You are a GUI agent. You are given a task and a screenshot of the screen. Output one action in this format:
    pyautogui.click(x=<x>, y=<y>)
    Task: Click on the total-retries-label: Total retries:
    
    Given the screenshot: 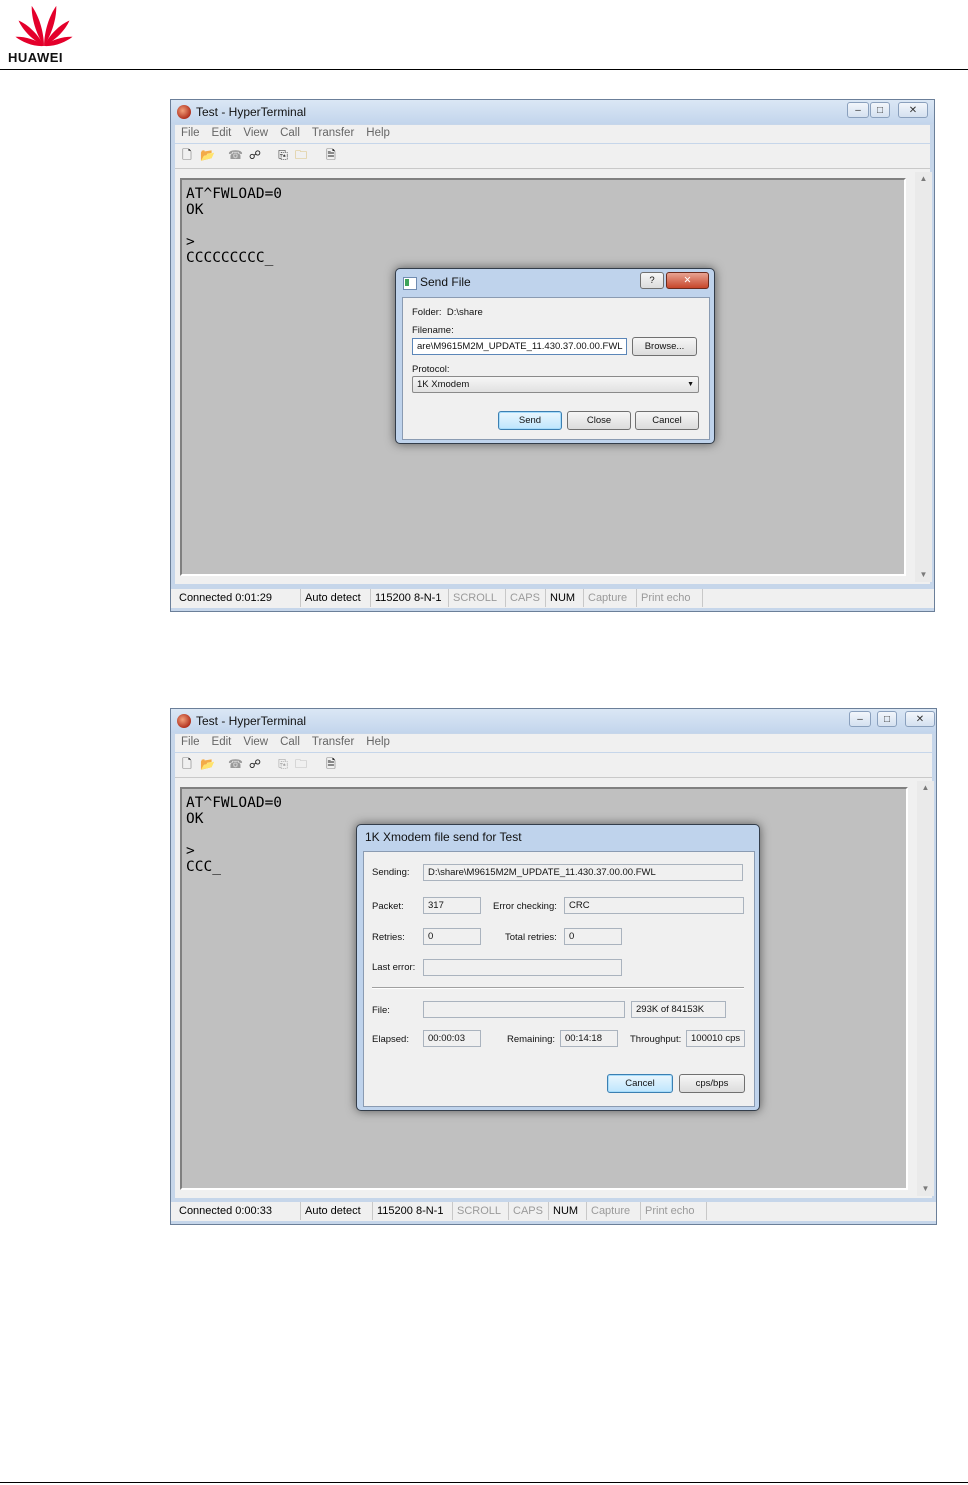 What is the action you would take?
    pyautogui.click(x=531, y=937)
    